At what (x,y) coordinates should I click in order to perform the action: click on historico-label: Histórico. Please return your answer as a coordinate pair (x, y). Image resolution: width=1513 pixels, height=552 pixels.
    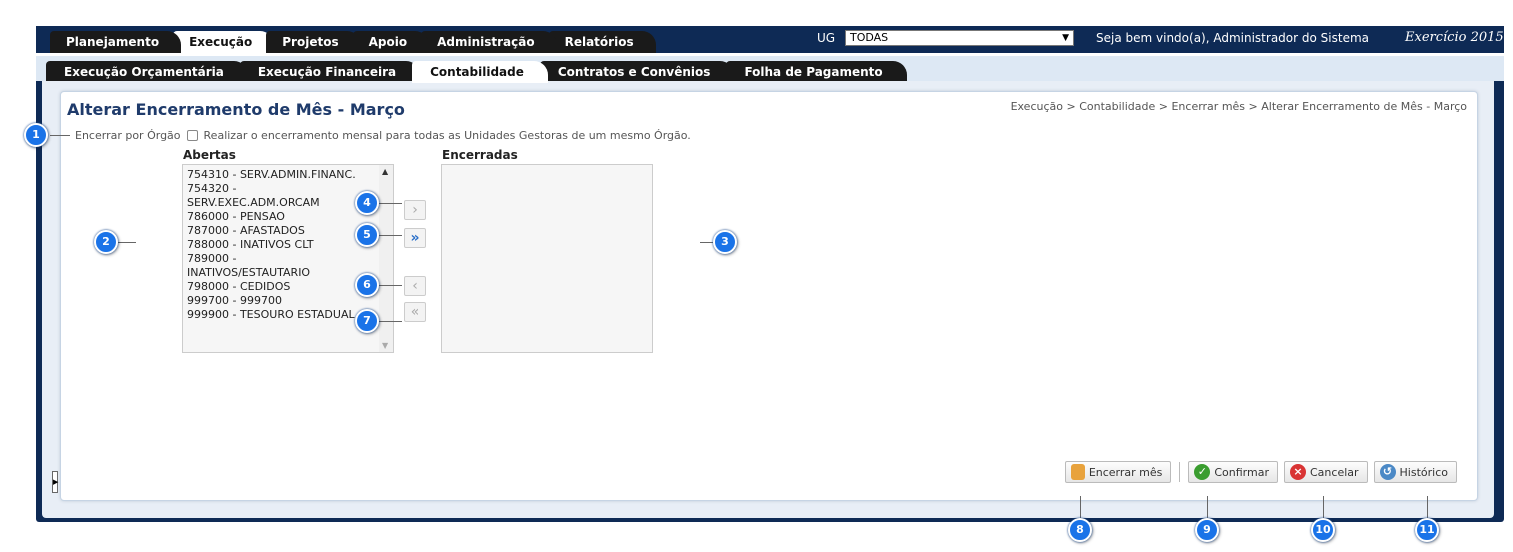
    Looking at the image, I should click on (1423, 472).